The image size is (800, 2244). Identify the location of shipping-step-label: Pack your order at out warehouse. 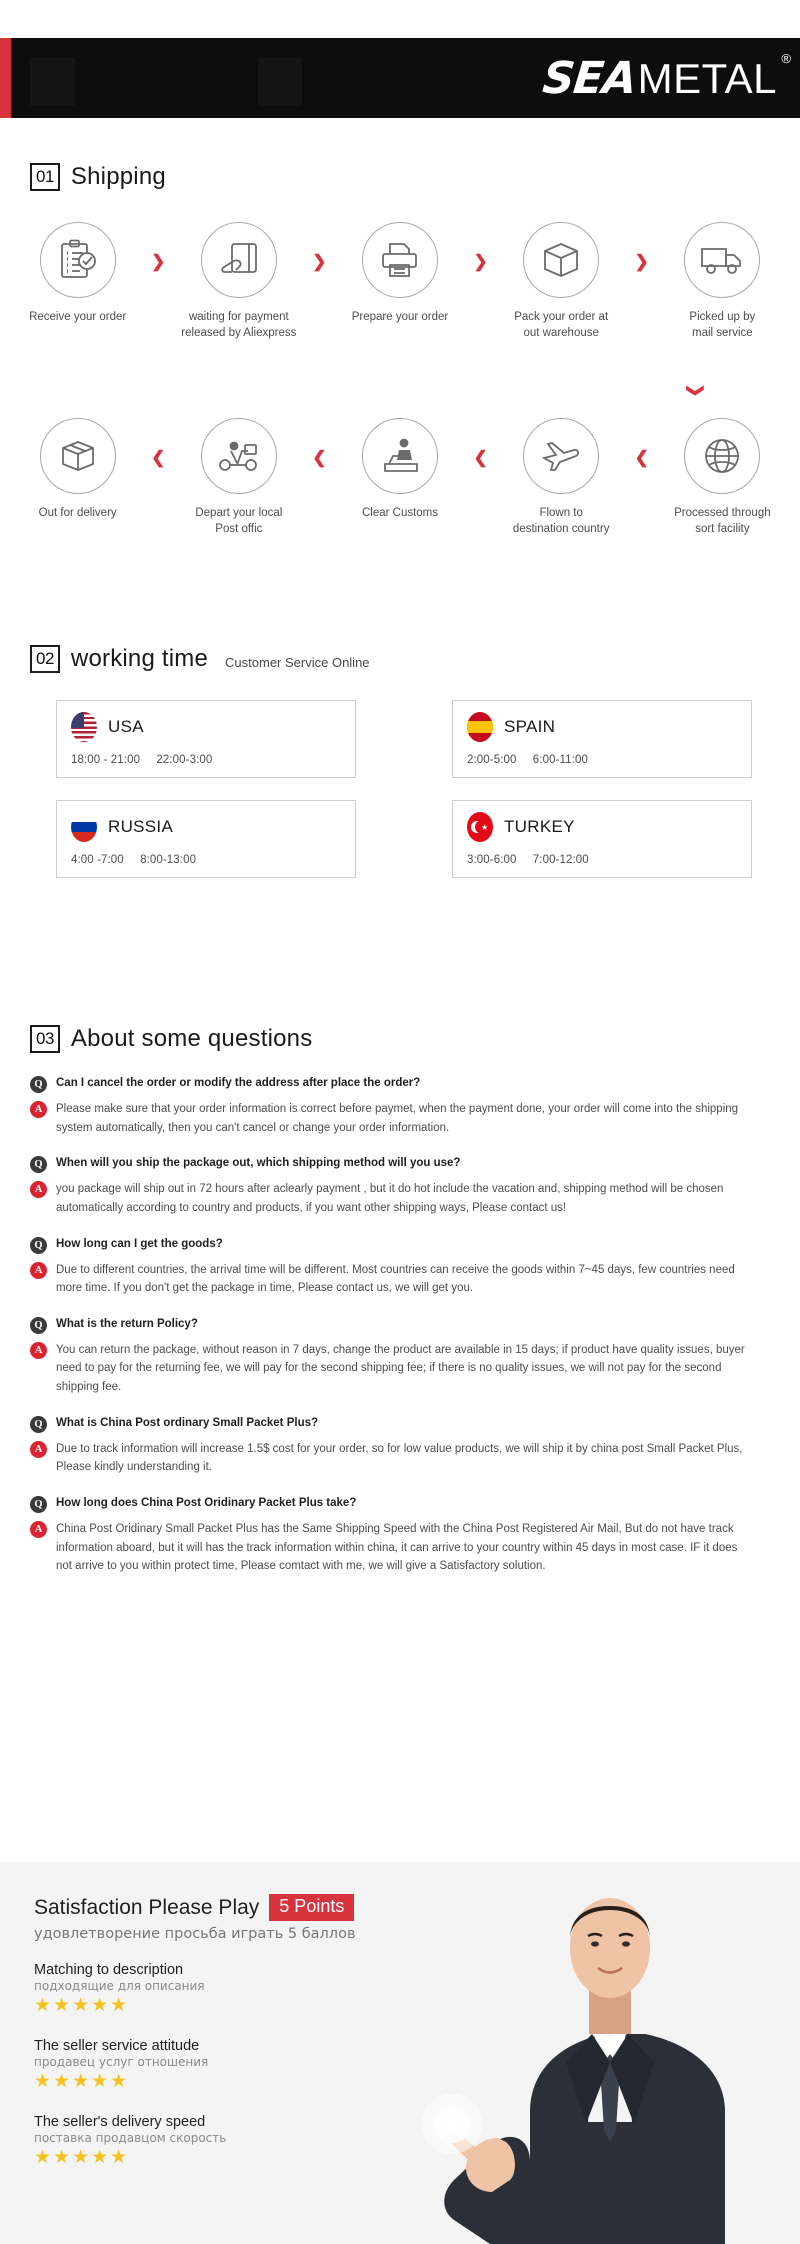
(561, 325).